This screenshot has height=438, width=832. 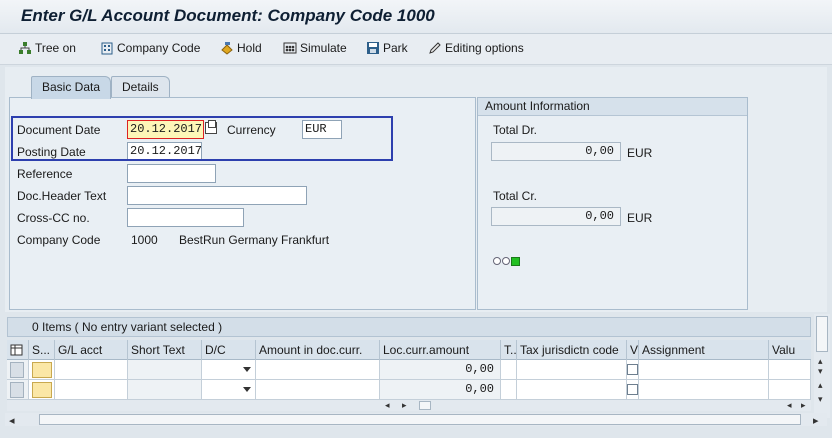 What do you see at coordinates (107, 48) in the screenshot?
I see `building-icon` at bounding box center [107, 48].